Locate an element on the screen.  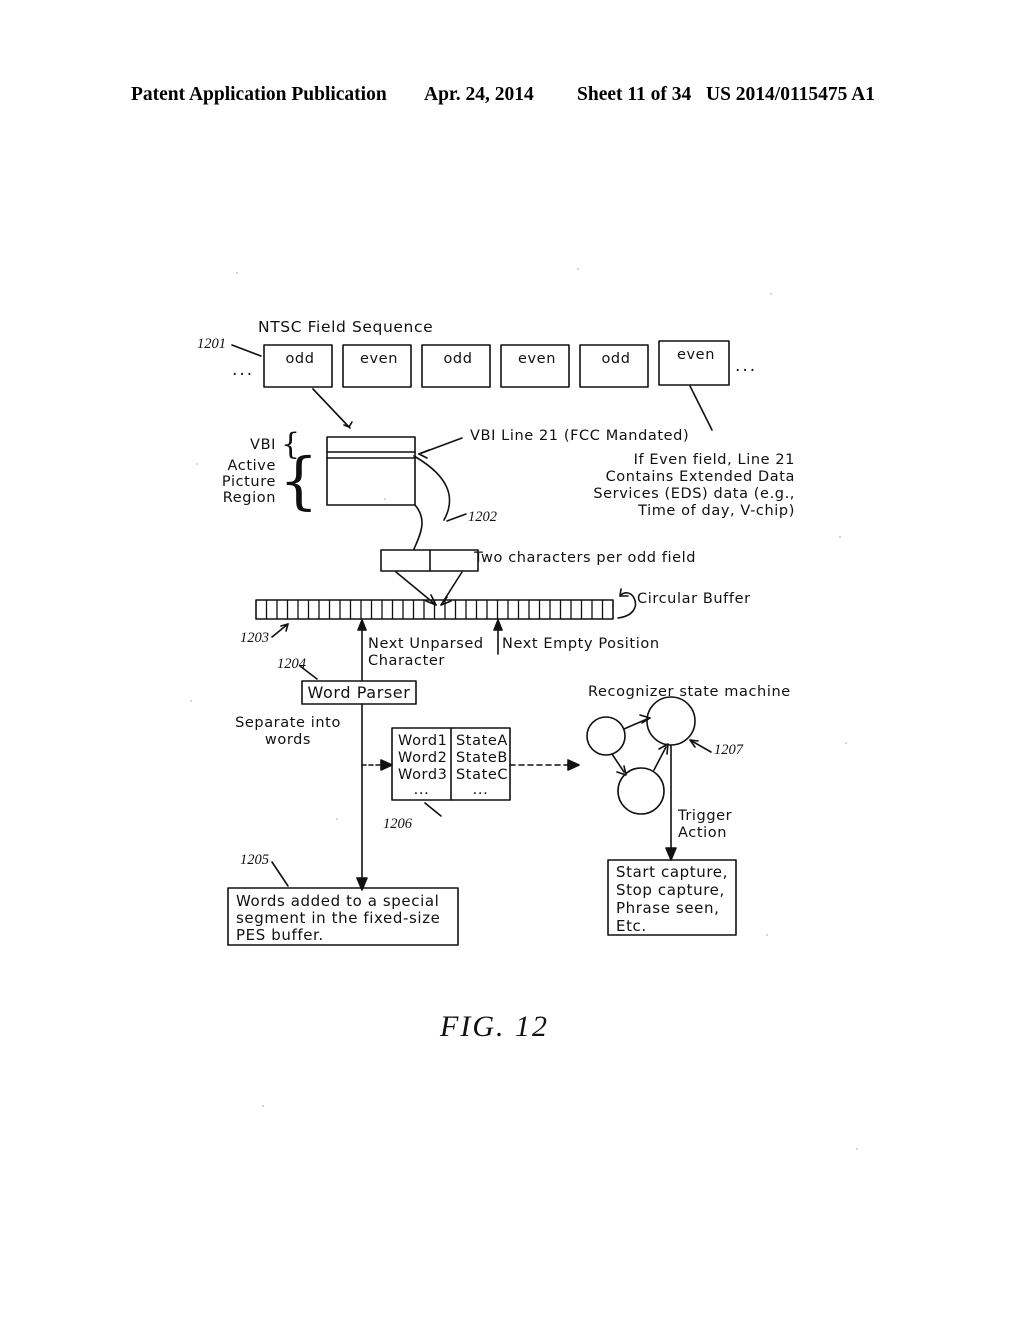
ref-1202: 1202 is located at coordinates (482, 517).